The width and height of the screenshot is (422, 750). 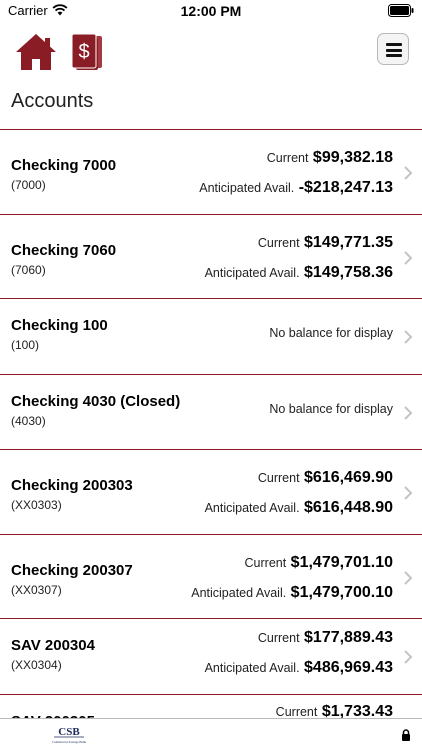 I want to click on anticipated-balance: $616,448.90, so click(x=348, y=507).